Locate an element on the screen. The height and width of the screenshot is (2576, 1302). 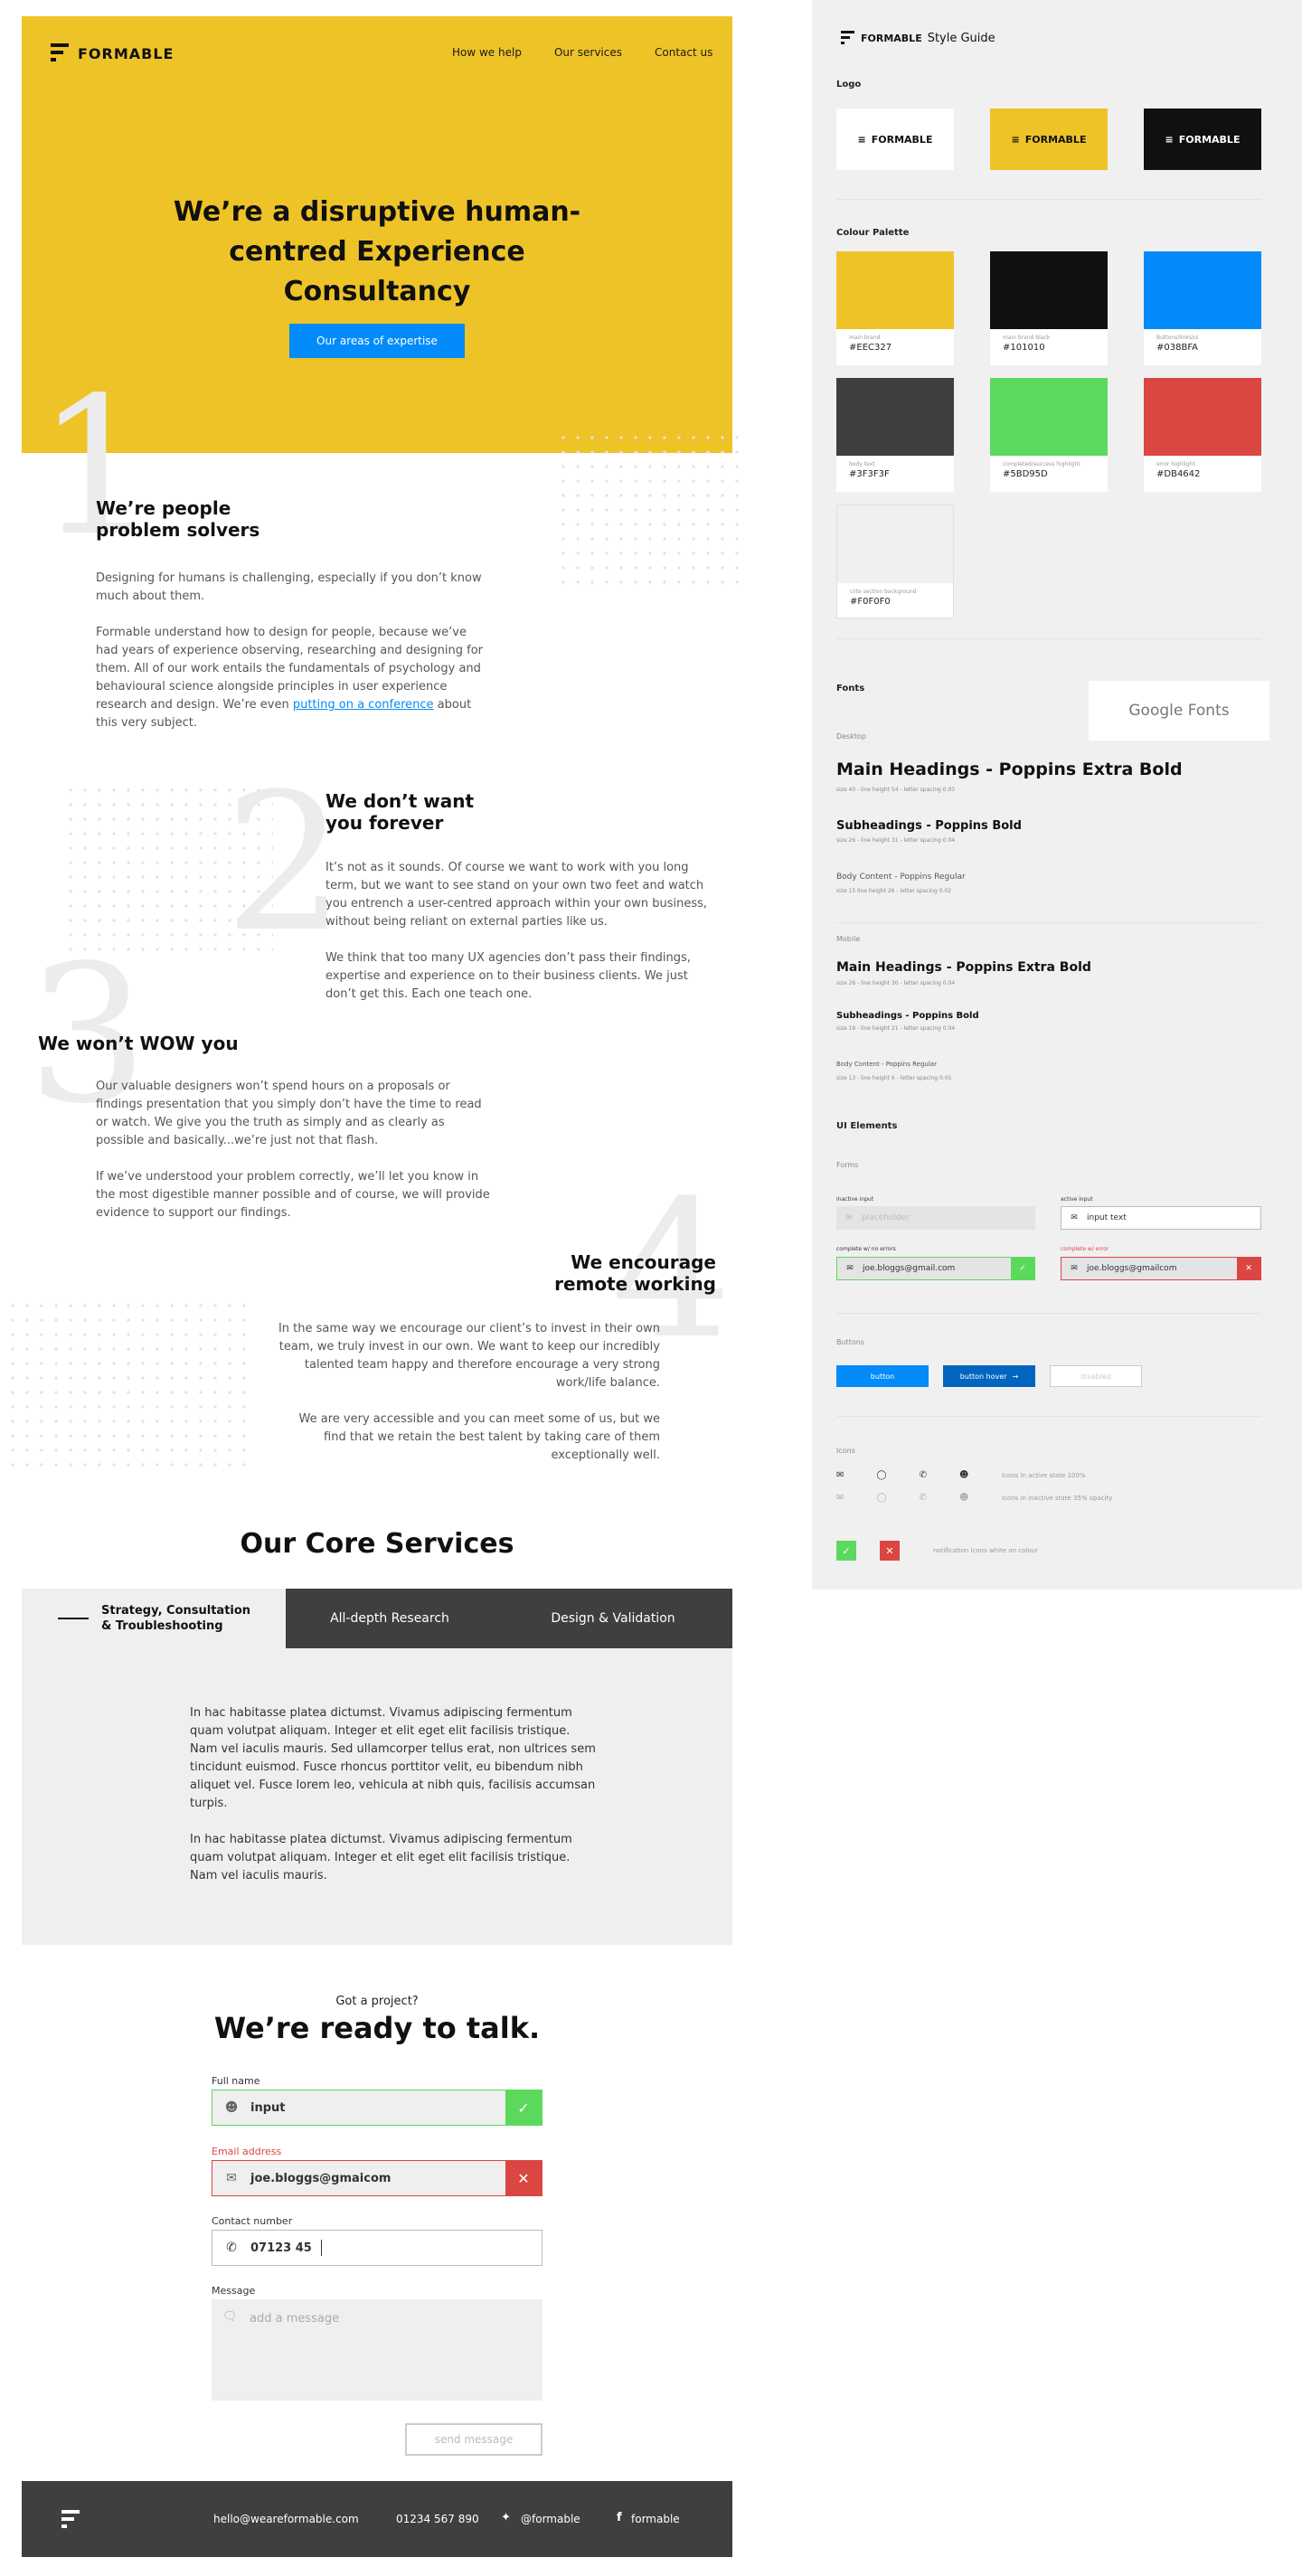
section-3-title: We won’t WOW you is located at coordinates (139, 1043).